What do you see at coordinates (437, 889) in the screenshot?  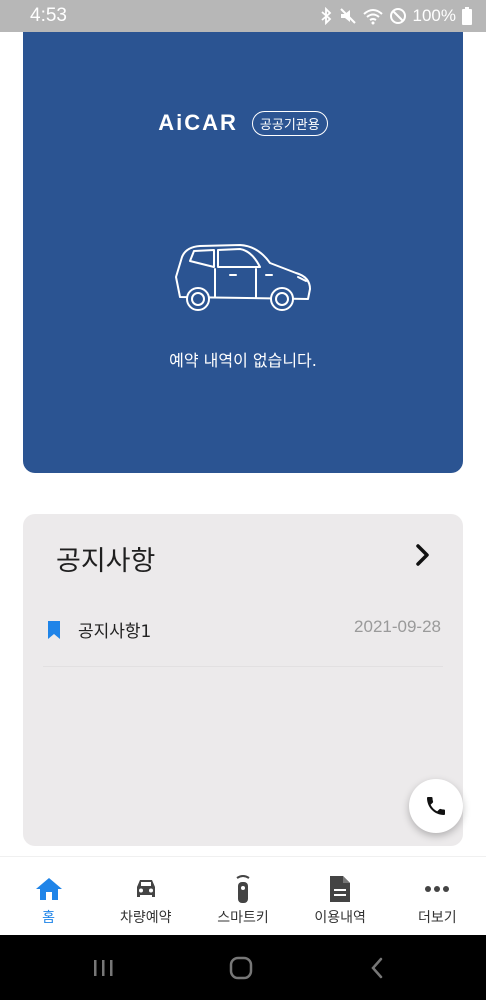 I see `more-icon` at bounding box center [437, 889].